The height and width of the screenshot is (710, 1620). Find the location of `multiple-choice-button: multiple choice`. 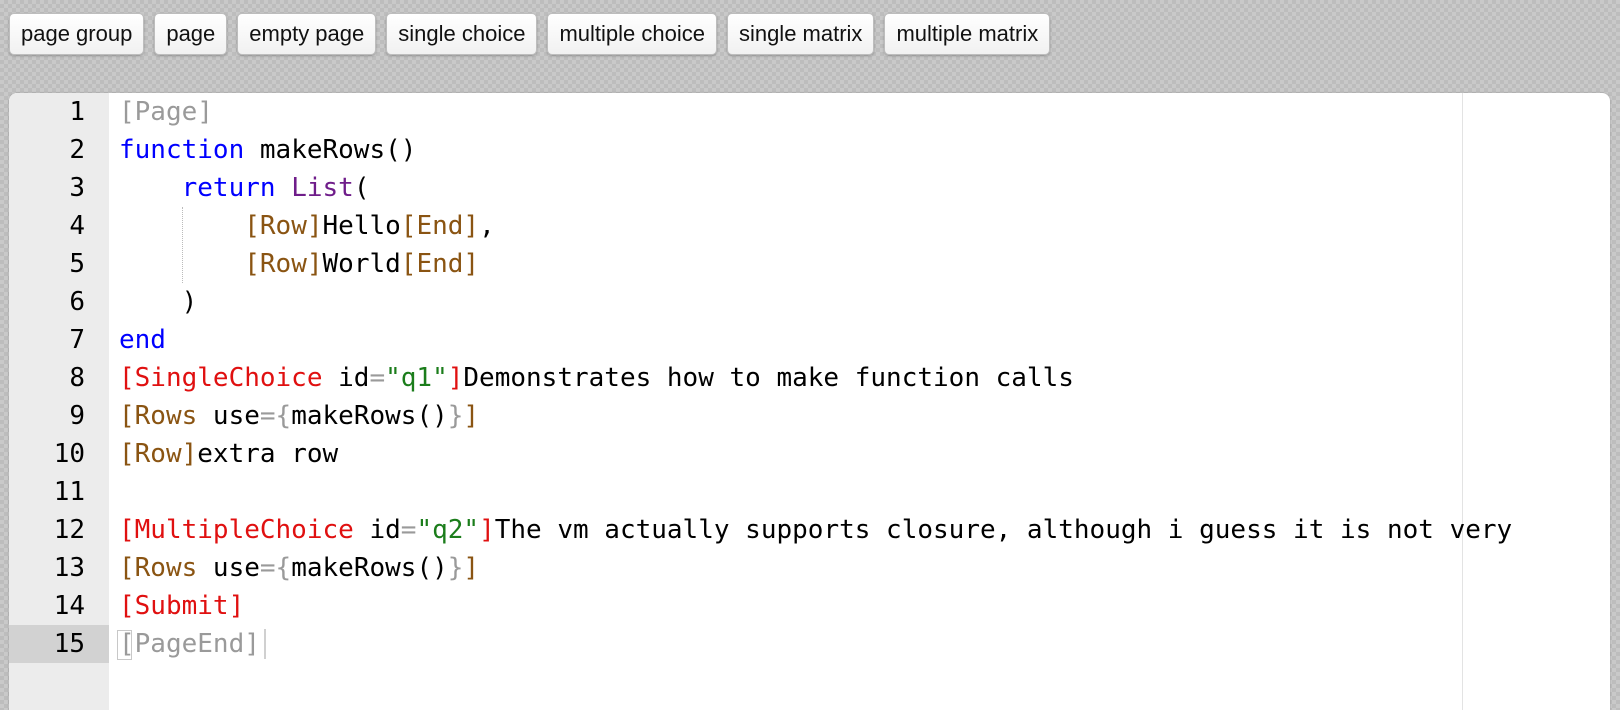

multiple-choice-button: multiple choice is located at coordinates (632, 34).